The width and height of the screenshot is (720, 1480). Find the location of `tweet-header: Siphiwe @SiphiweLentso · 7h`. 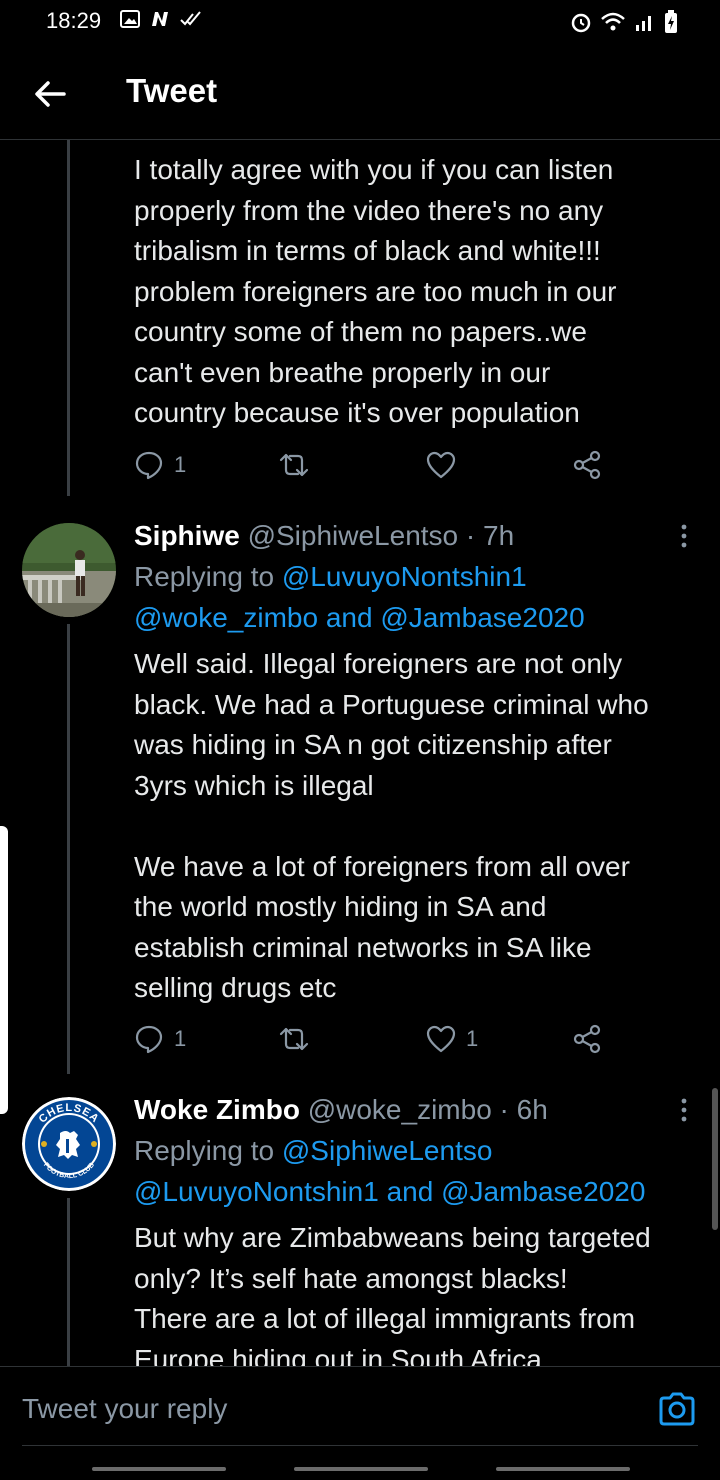

tweet-header: Siphiwe @SiphiweLentso · 7h is located at coordinates (324, 536).